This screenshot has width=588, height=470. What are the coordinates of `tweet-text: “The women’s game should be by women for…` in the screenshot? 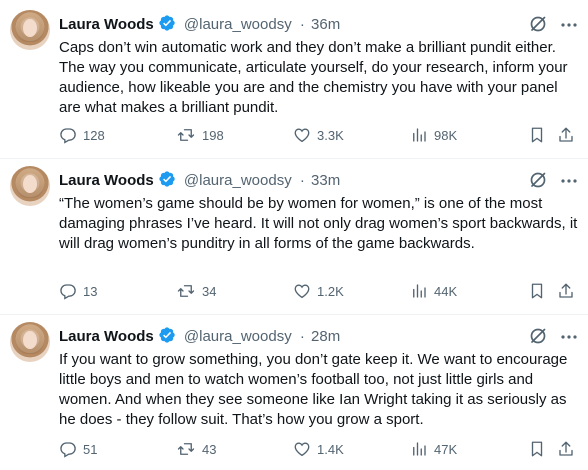 It's located at (318, 223).